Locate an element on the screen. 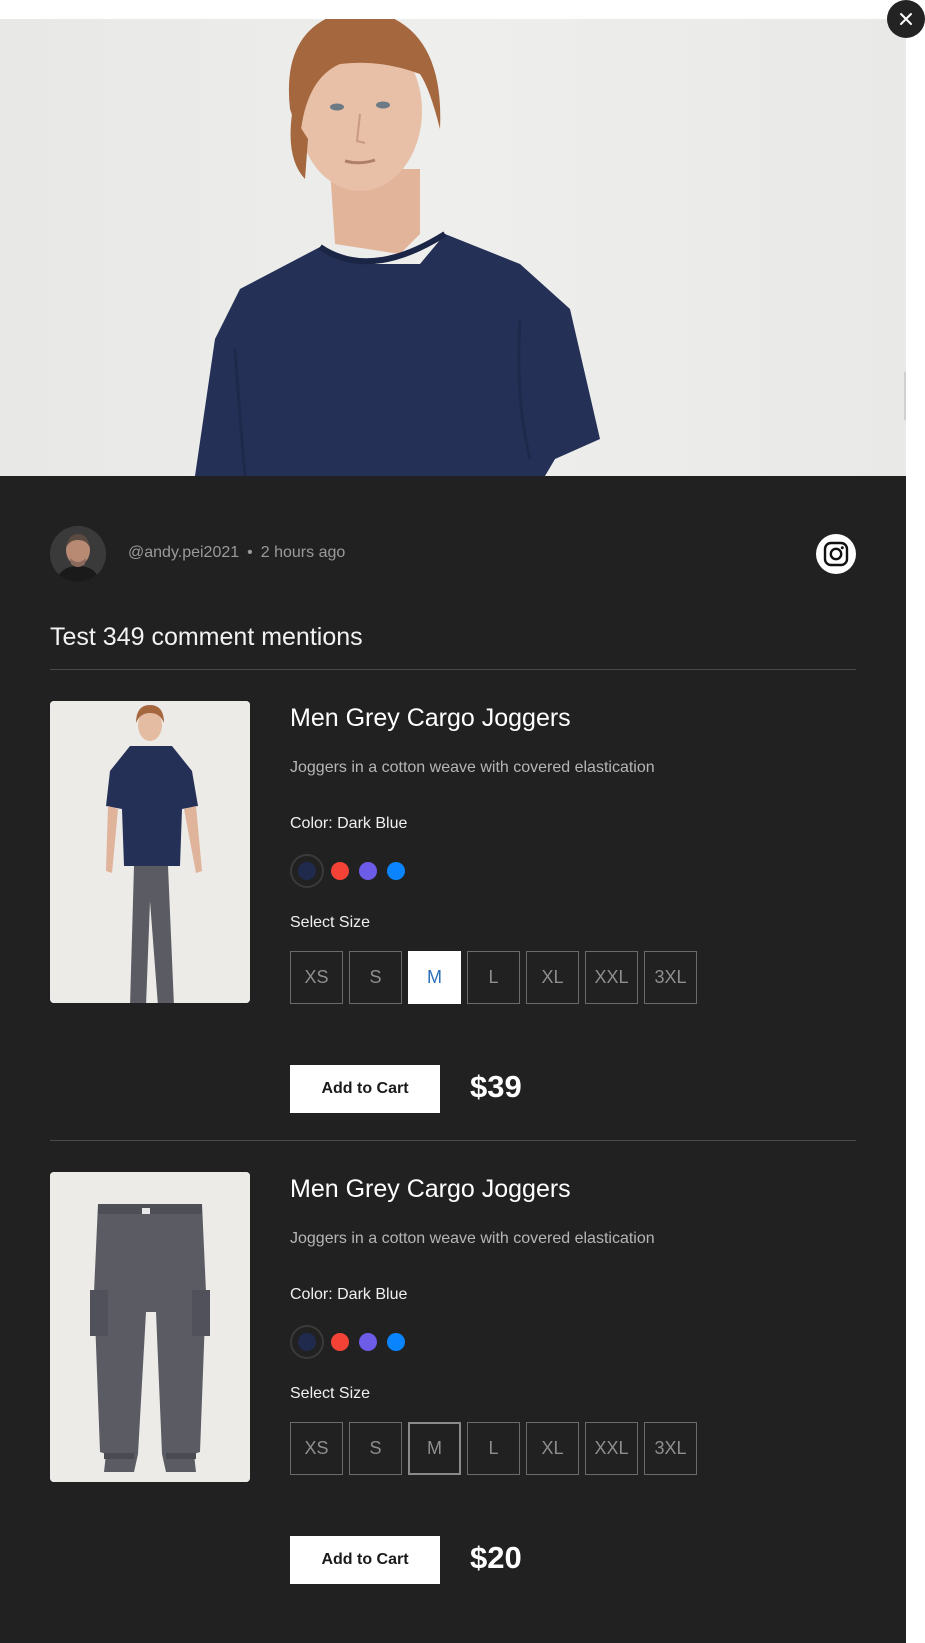 This screenshot has width=925, height=1643. post-time: 2 hours ago is located at coordinates (303, 552).